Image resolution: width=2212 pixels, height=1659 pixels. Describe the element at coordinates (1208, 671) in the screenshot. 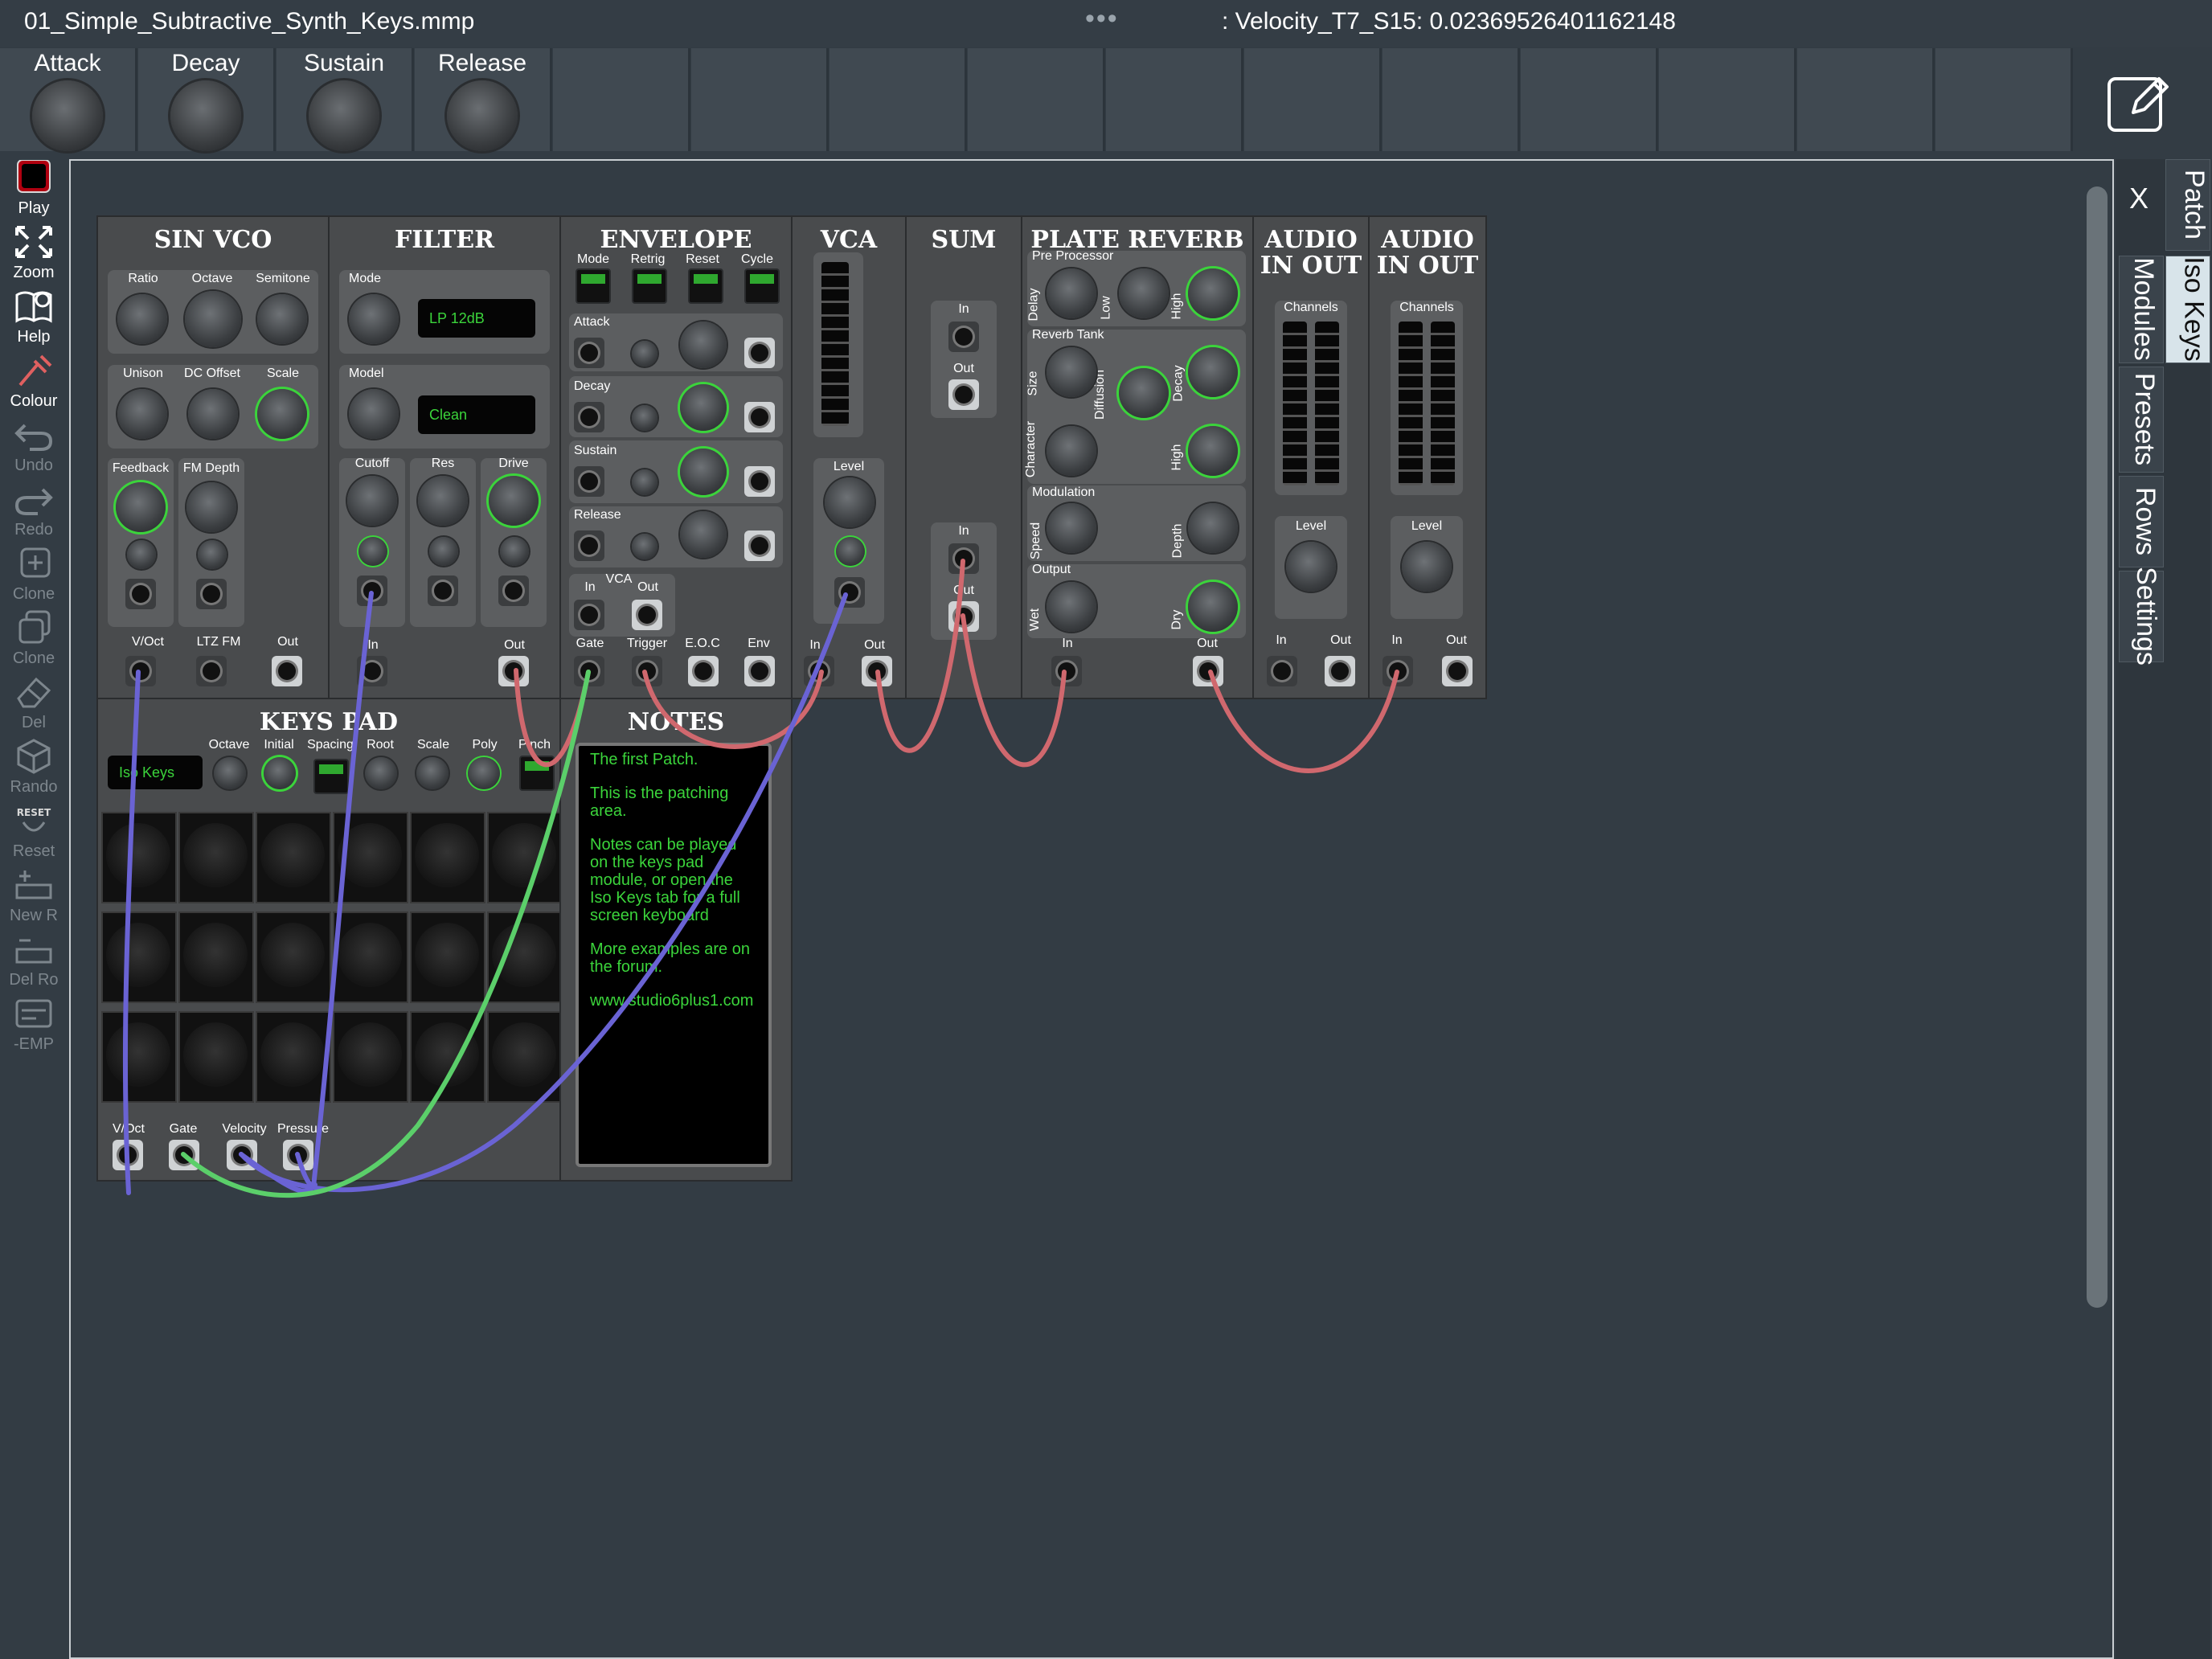

I see `reverb-out-jack` at that location.